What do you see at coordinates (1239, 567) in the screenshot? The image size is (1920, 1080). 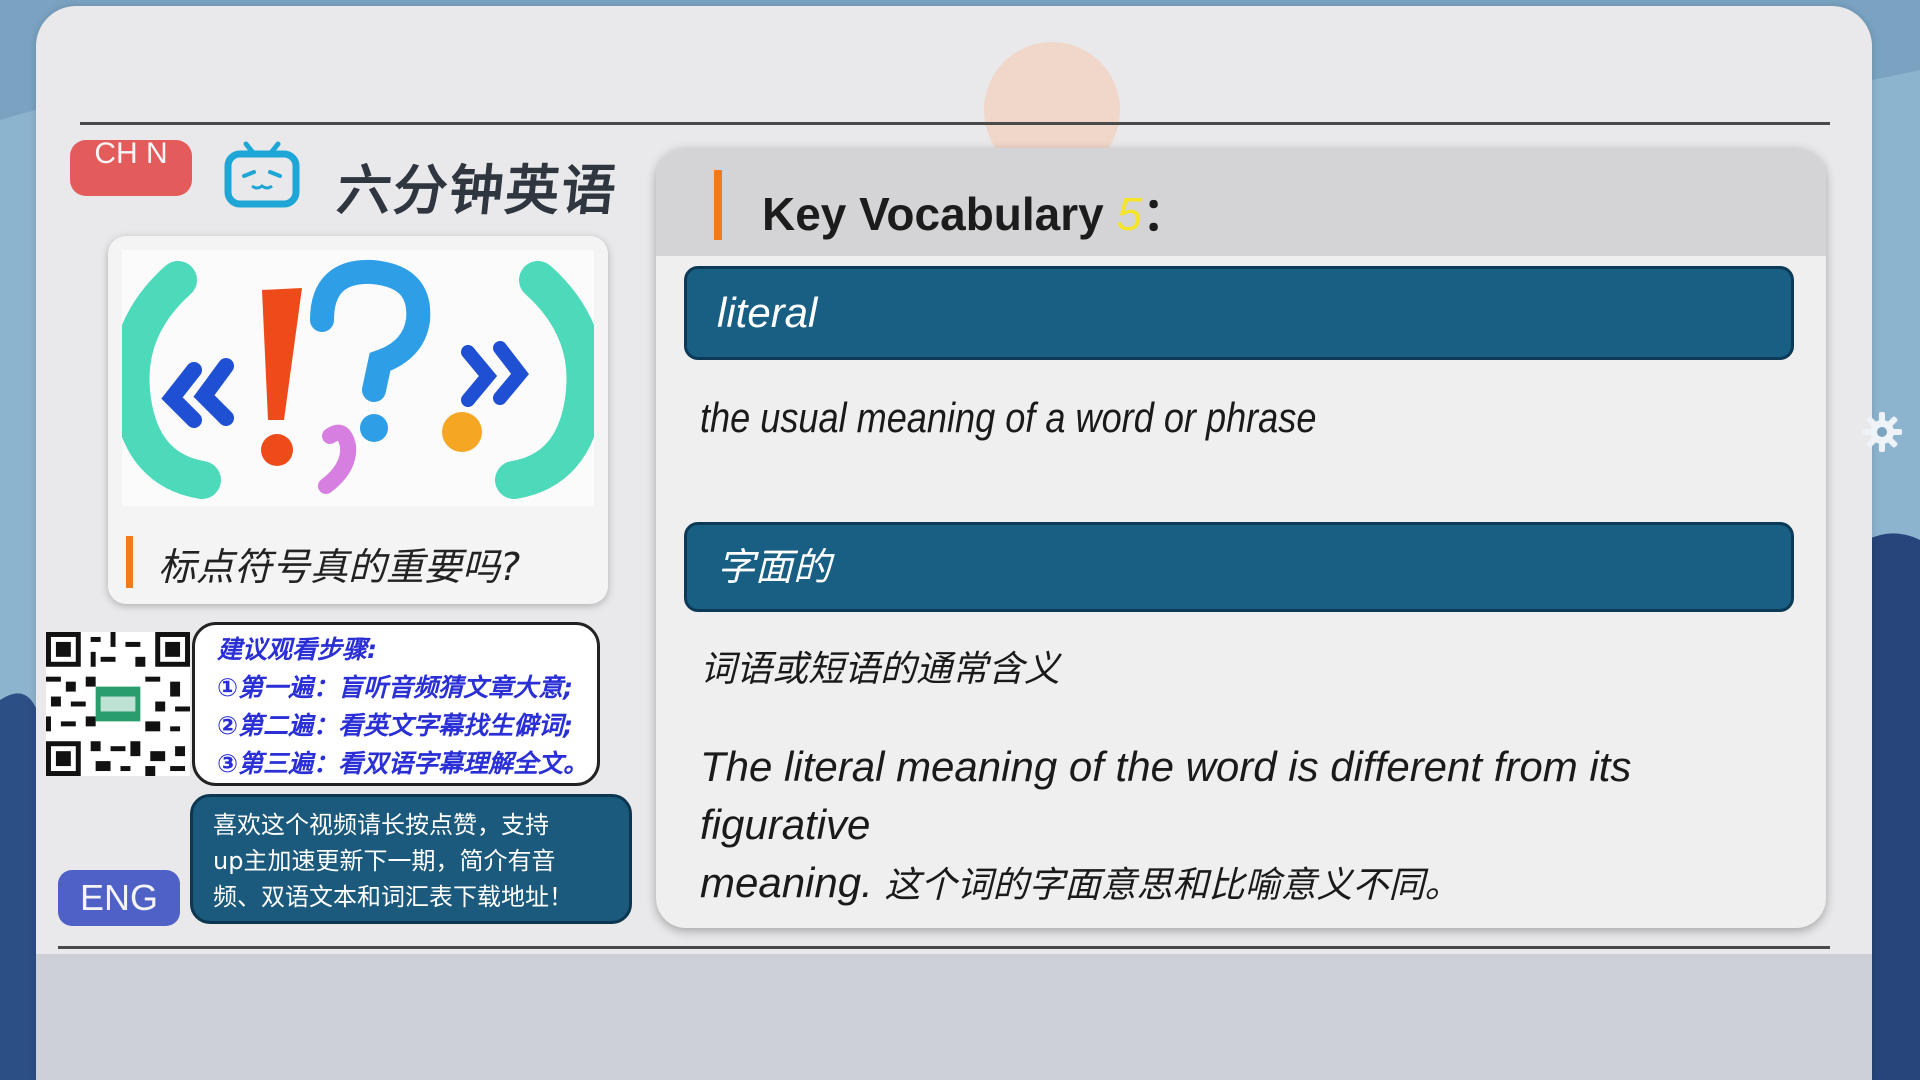 I see `vocab-word-chinese: 字面的` at bounding box center [1239, 567].